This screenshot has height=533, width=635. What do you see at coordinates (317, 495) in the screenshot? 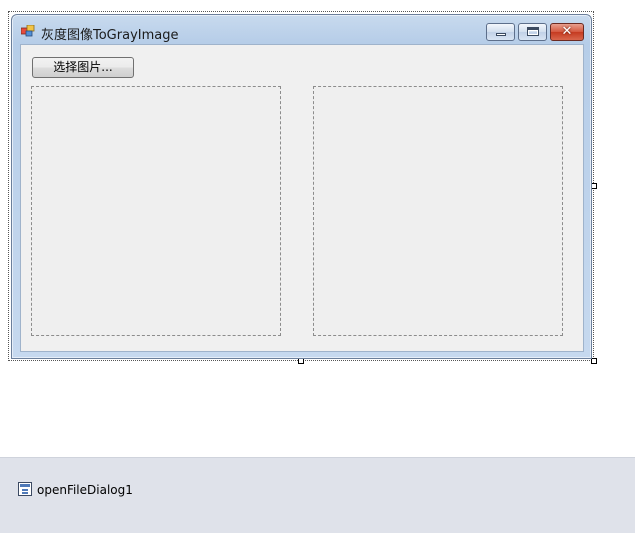
I see `component-tray: openFileDialog1` at bounding box center [317, 495].